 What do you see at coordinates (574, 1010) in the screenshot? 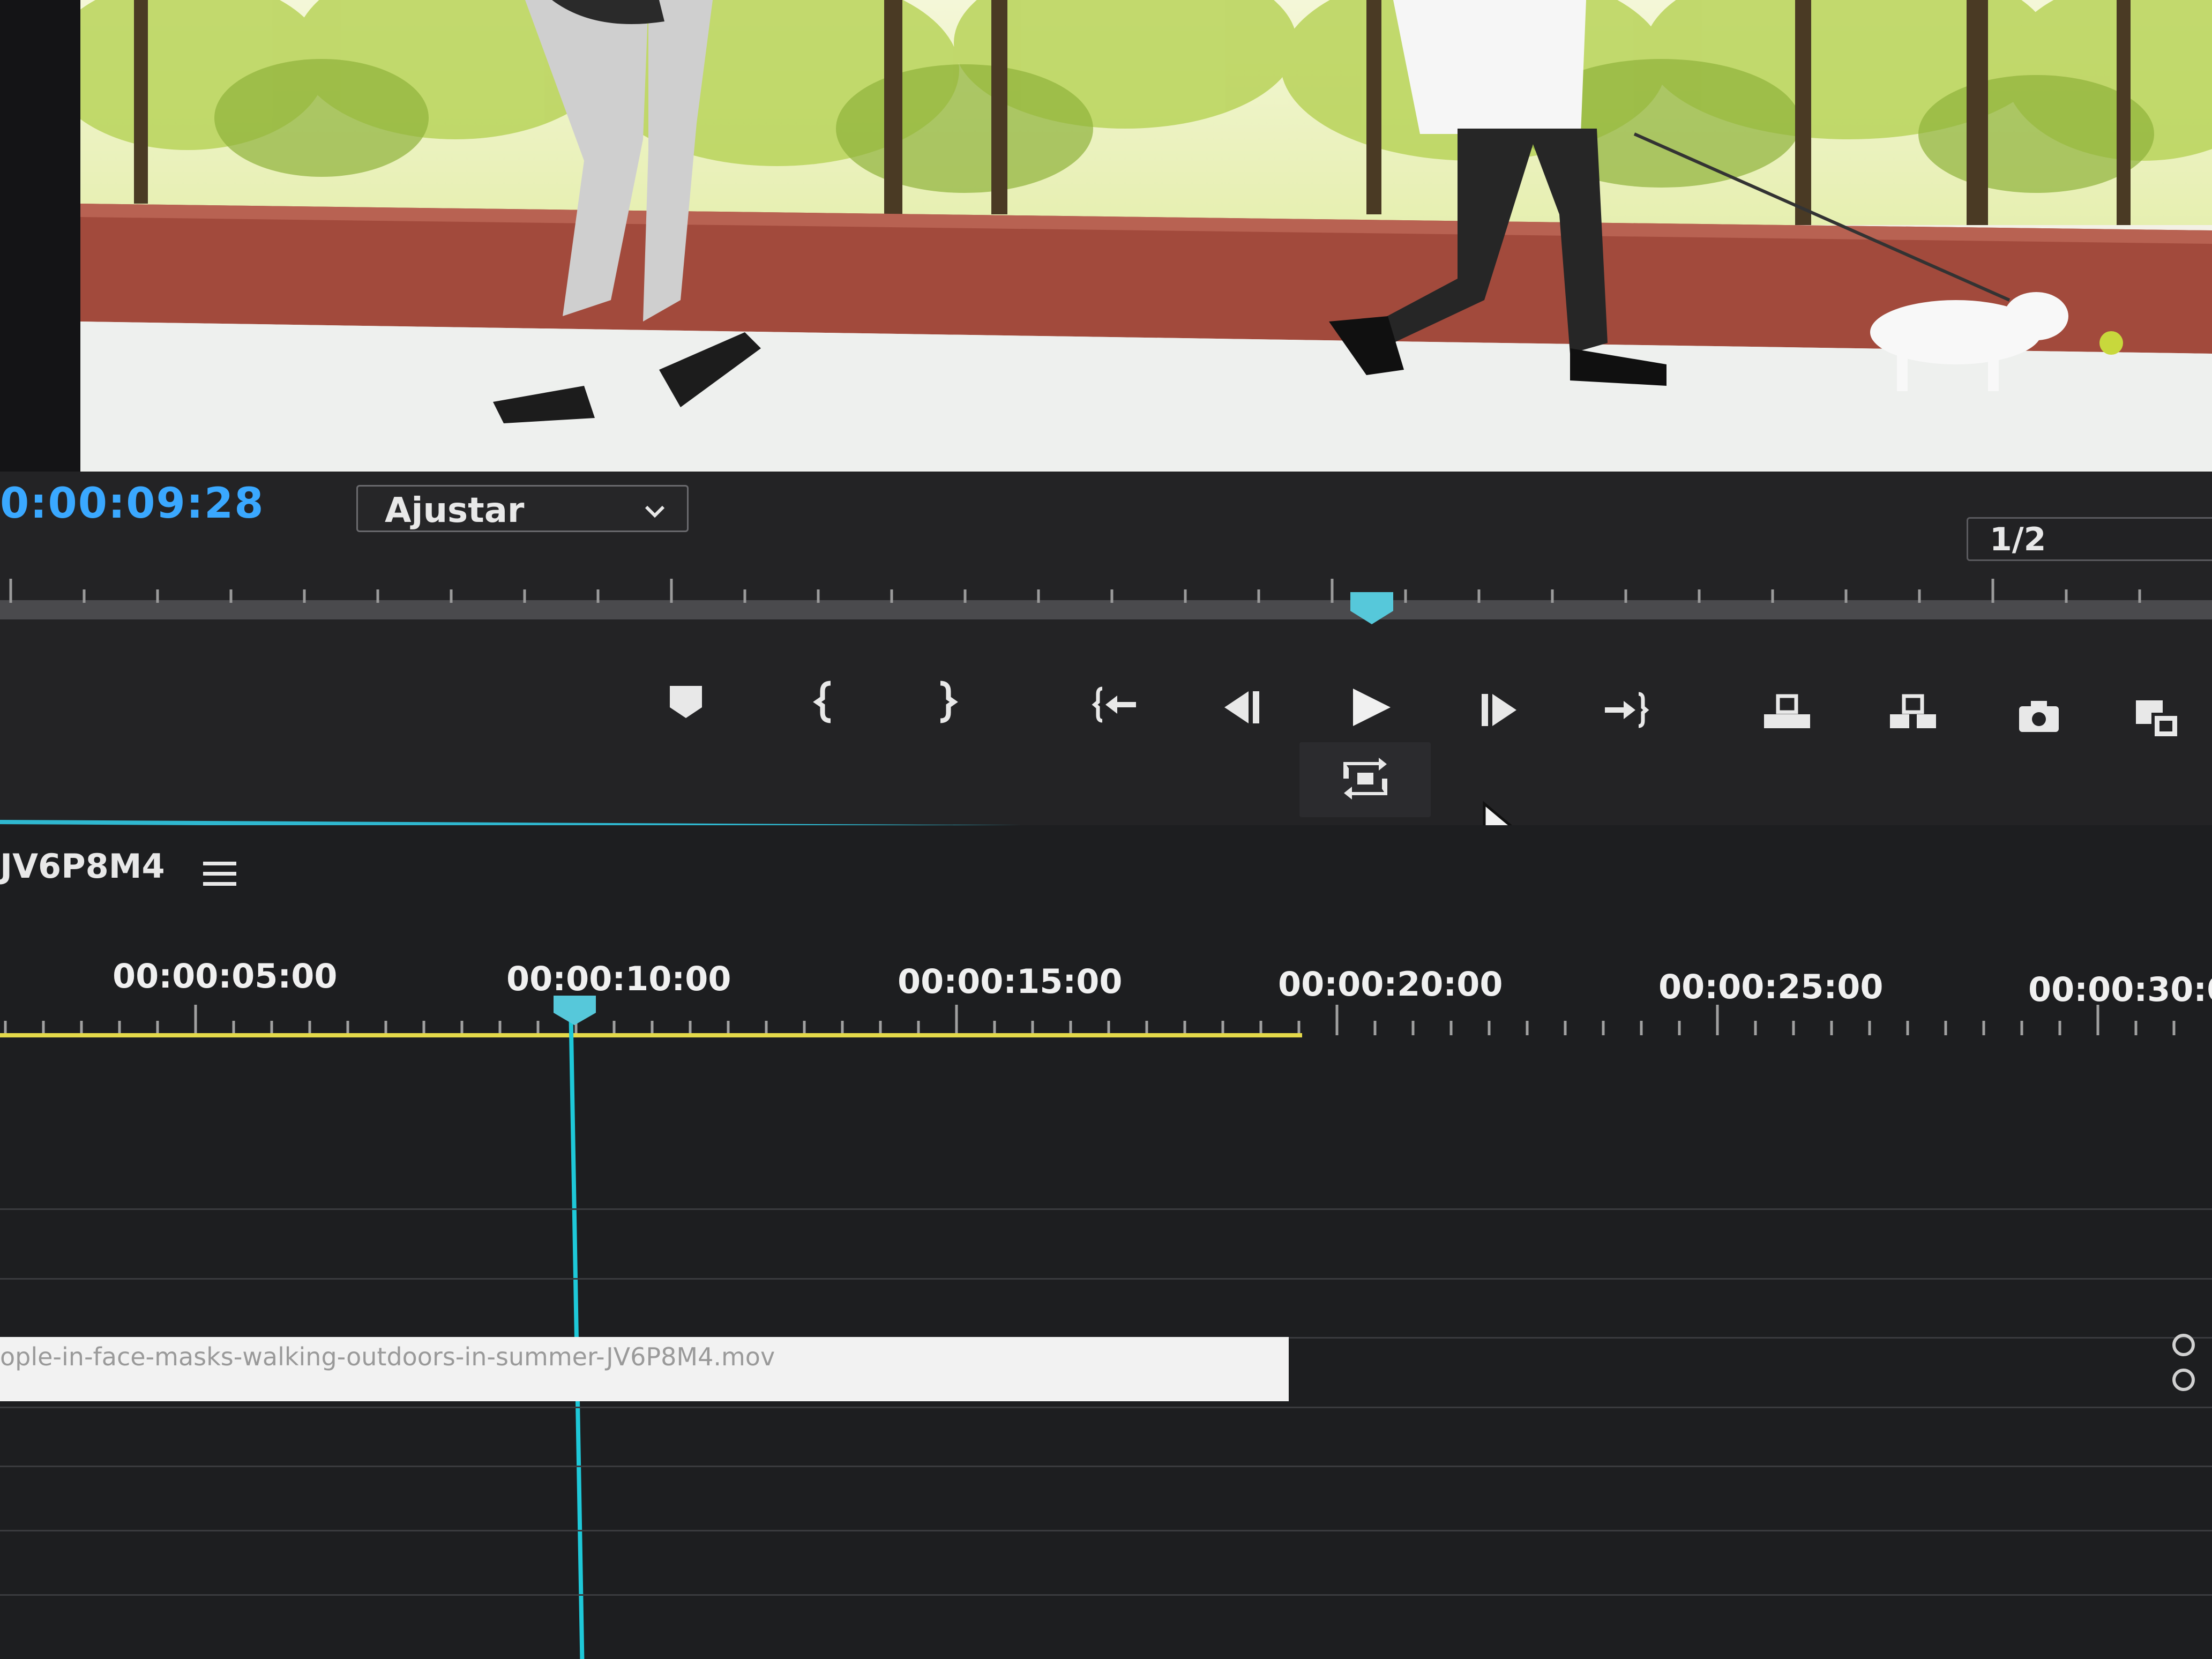
I see `playhead-handle` at bounding box center [574, 1010].